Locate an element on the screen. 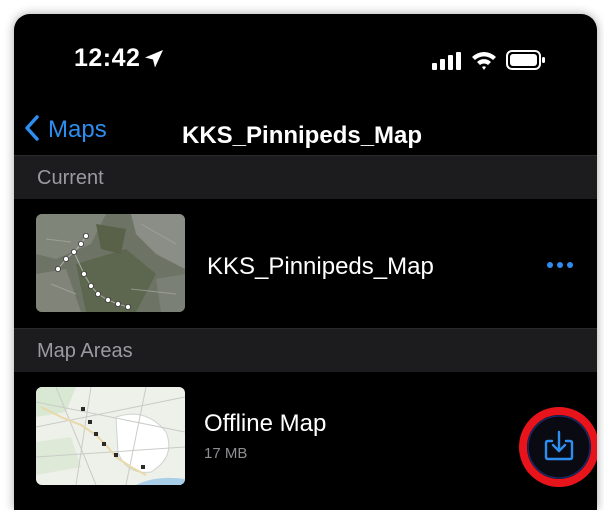 Image resolution: width=604 pixels, height=510 pixels. street-map-thumbnail is located at coordinates (110, 436).